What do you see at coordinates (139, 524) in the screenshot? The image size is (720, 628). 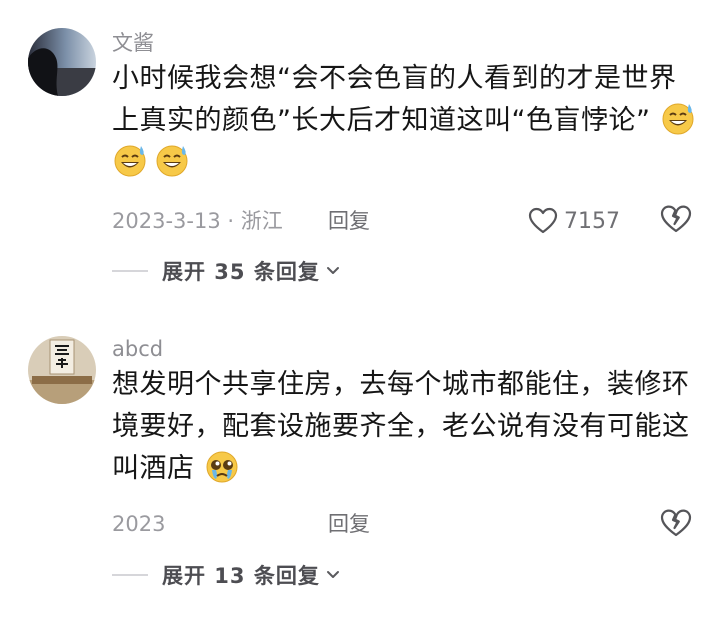 I see `time-location: 2023` at bounding box center [139, 524].